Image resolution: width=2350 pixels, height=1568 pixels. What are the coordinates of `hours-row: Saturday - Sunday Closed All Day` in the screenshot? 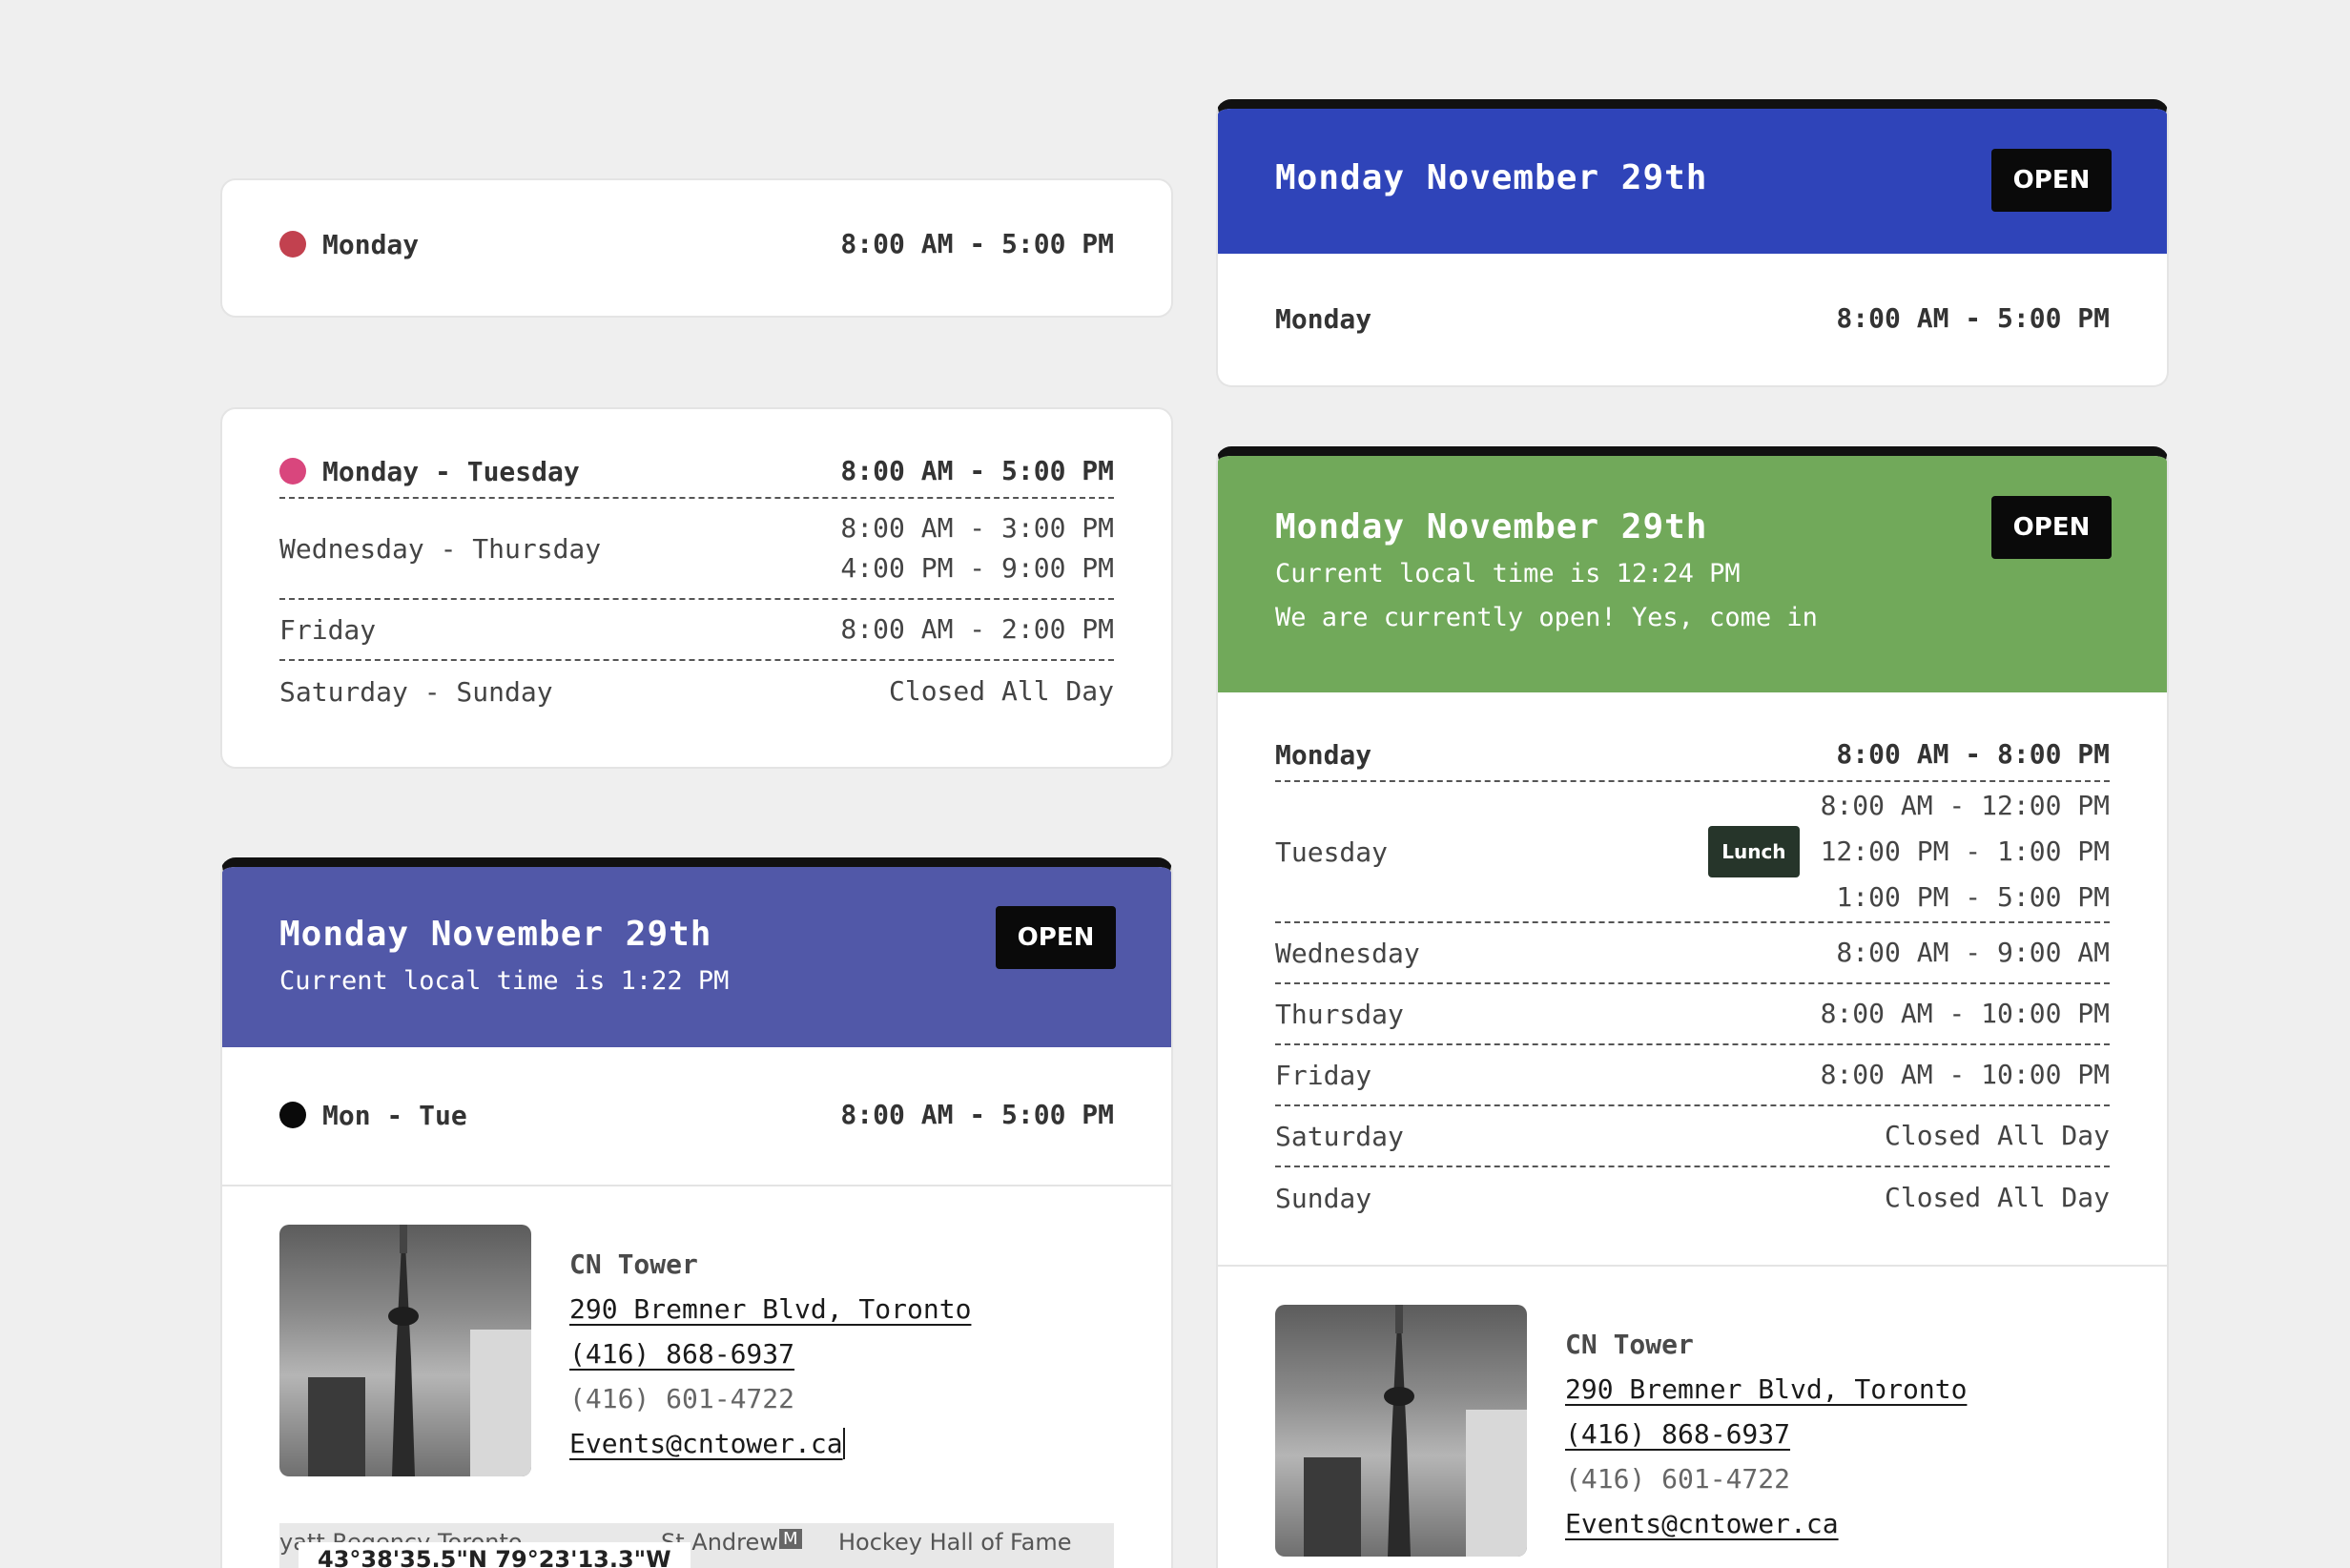 It's located at (696, 691).